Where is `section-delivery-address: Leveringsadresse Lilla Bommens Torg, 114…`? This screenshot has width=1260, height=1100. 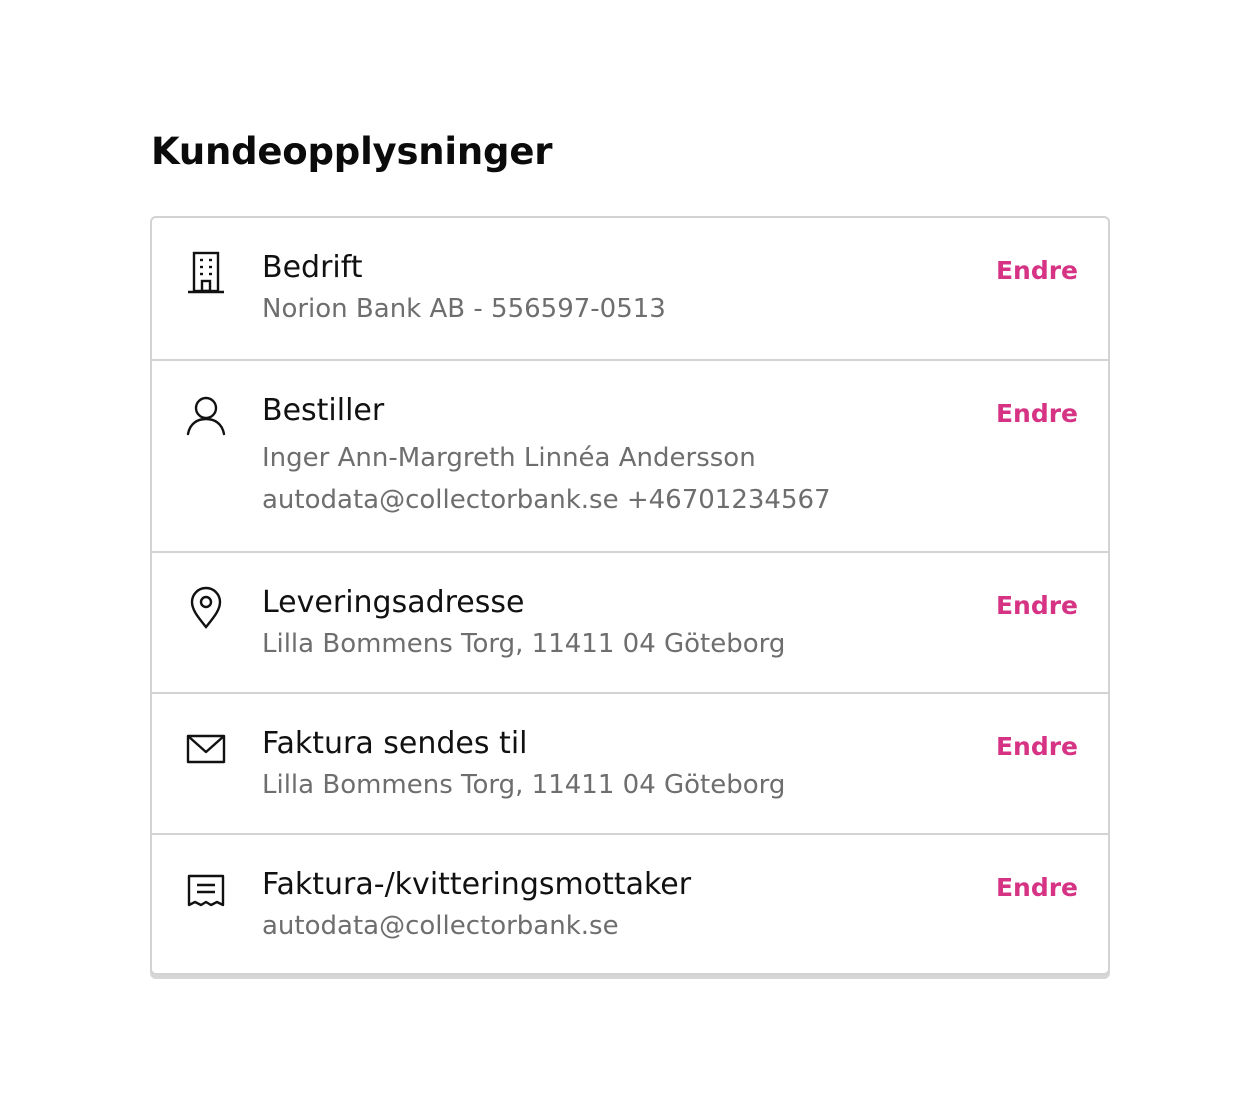 section-delivery-address: Leveringsadresse Lilla Bommens Torg, 114… is located at coordinates (630, 621).